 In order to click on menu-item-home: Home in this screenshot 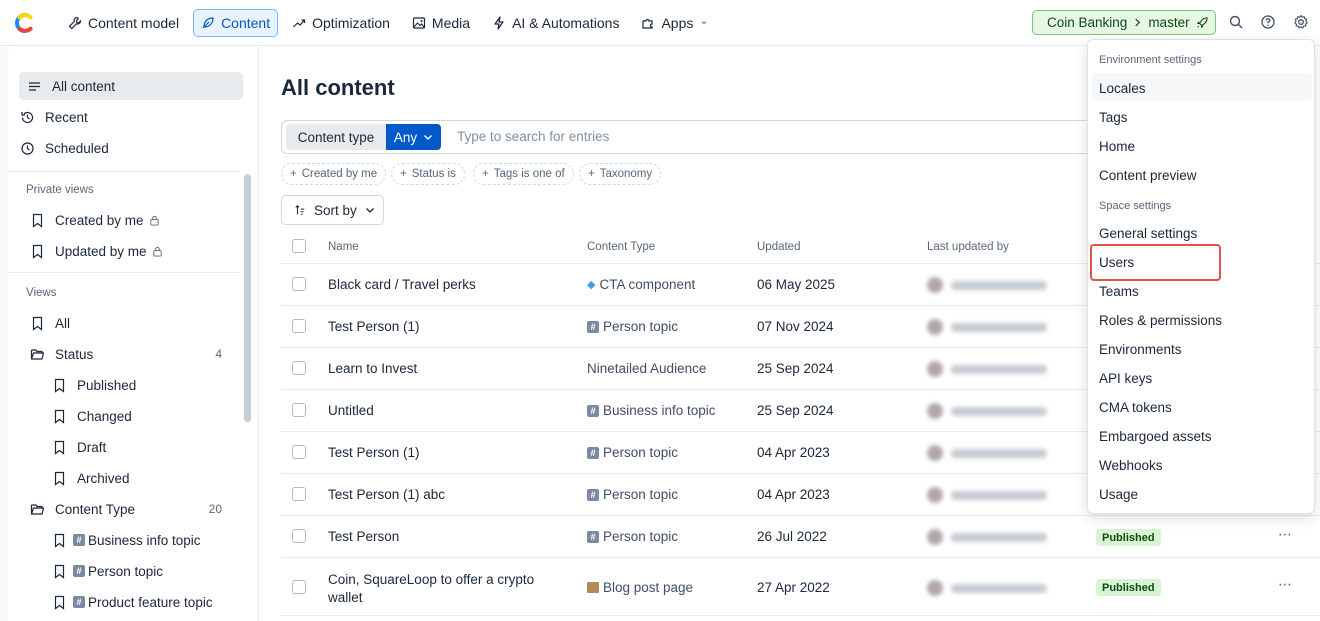, I will do `click(1117, 146)`.